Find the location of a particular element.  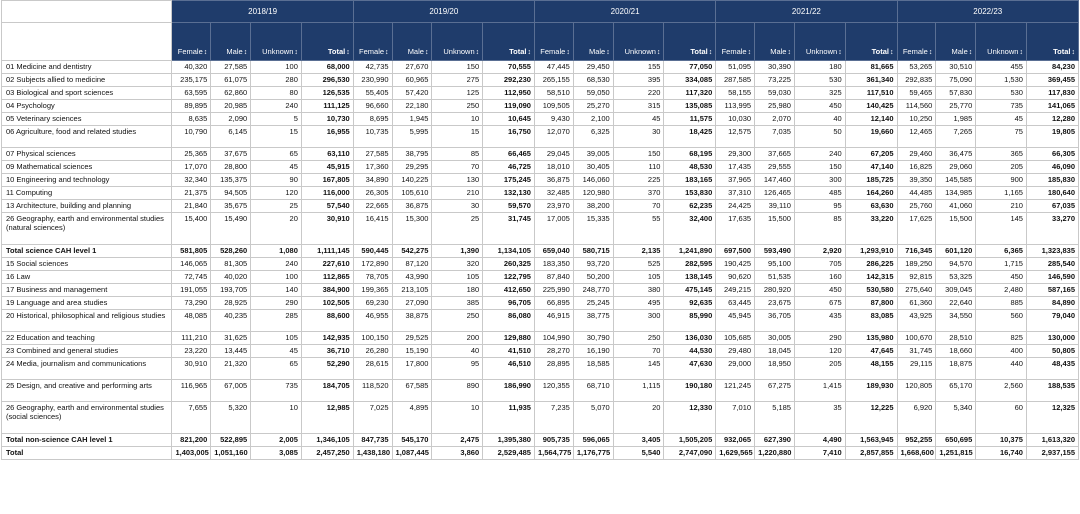

value-cell: 96,660 is located at coordinates (372, 106).